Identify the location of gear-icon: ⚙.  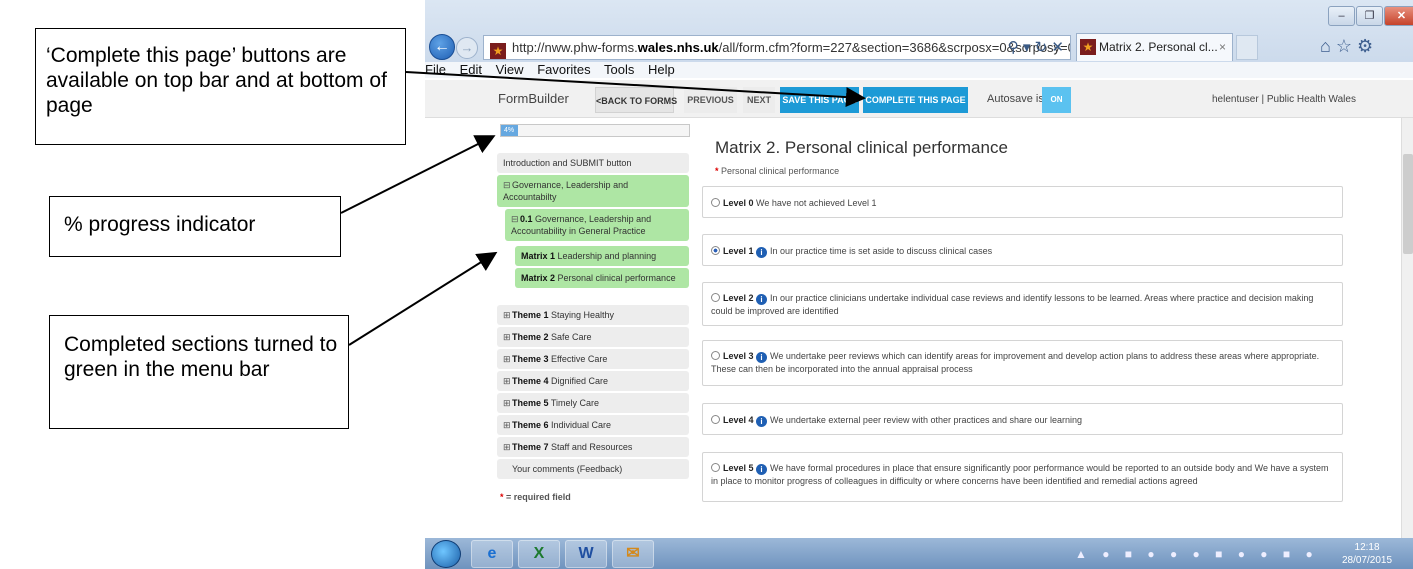
(1367, 46).